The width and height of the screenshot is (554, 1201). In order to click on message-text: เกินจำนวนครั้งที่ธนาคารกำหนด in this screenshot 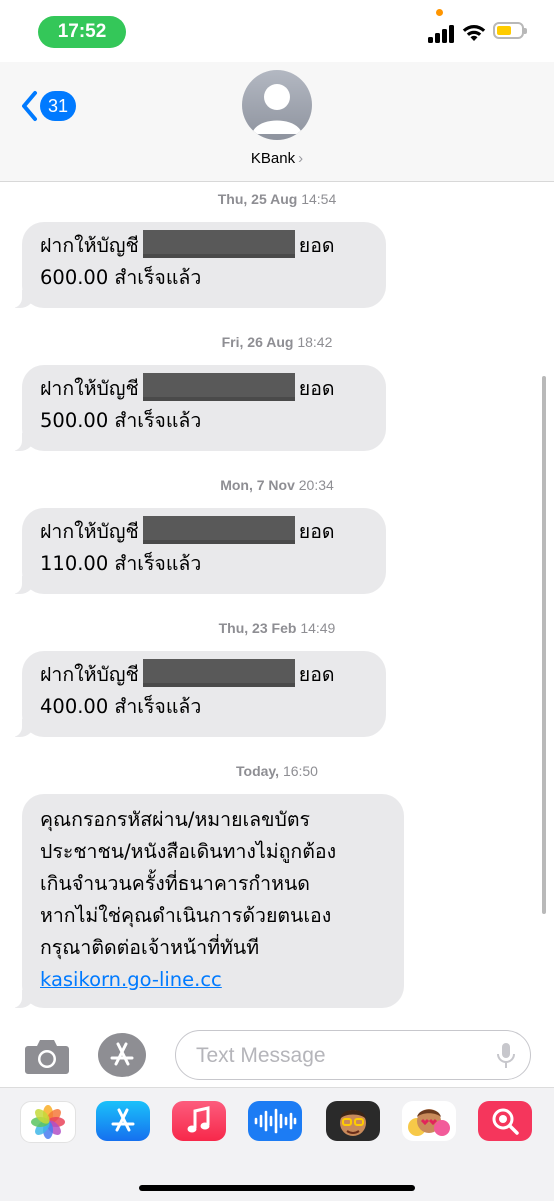, I will do `click(175, 883)`.